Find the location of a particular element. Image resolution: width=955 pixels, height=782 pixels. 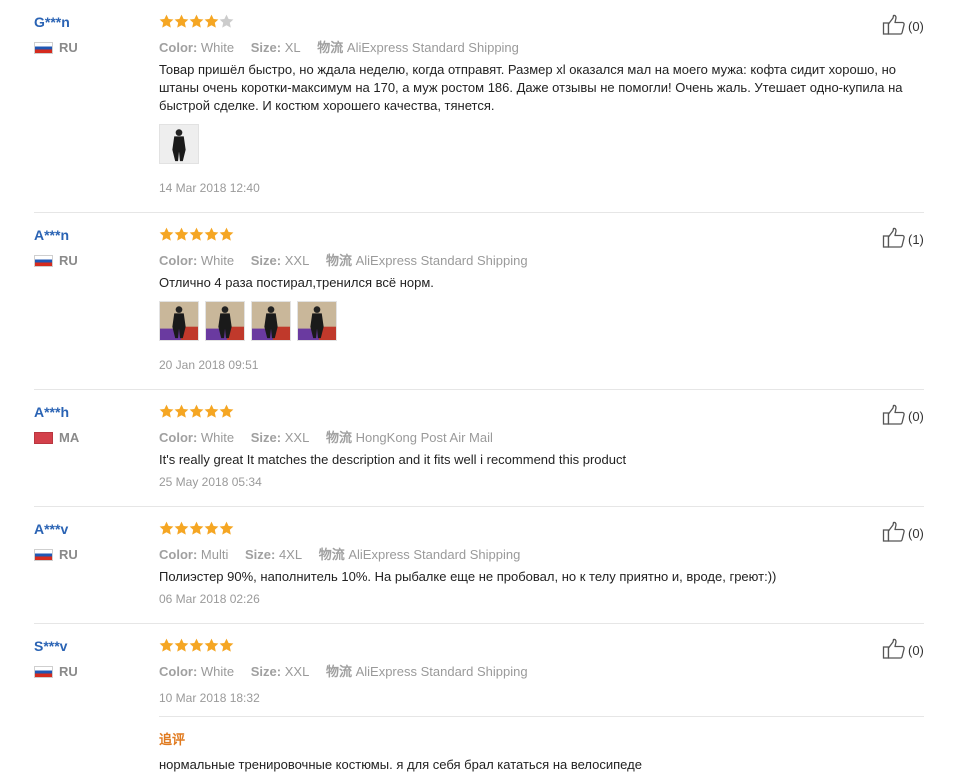

color-value: Multi is located at coordinates (214, 554).